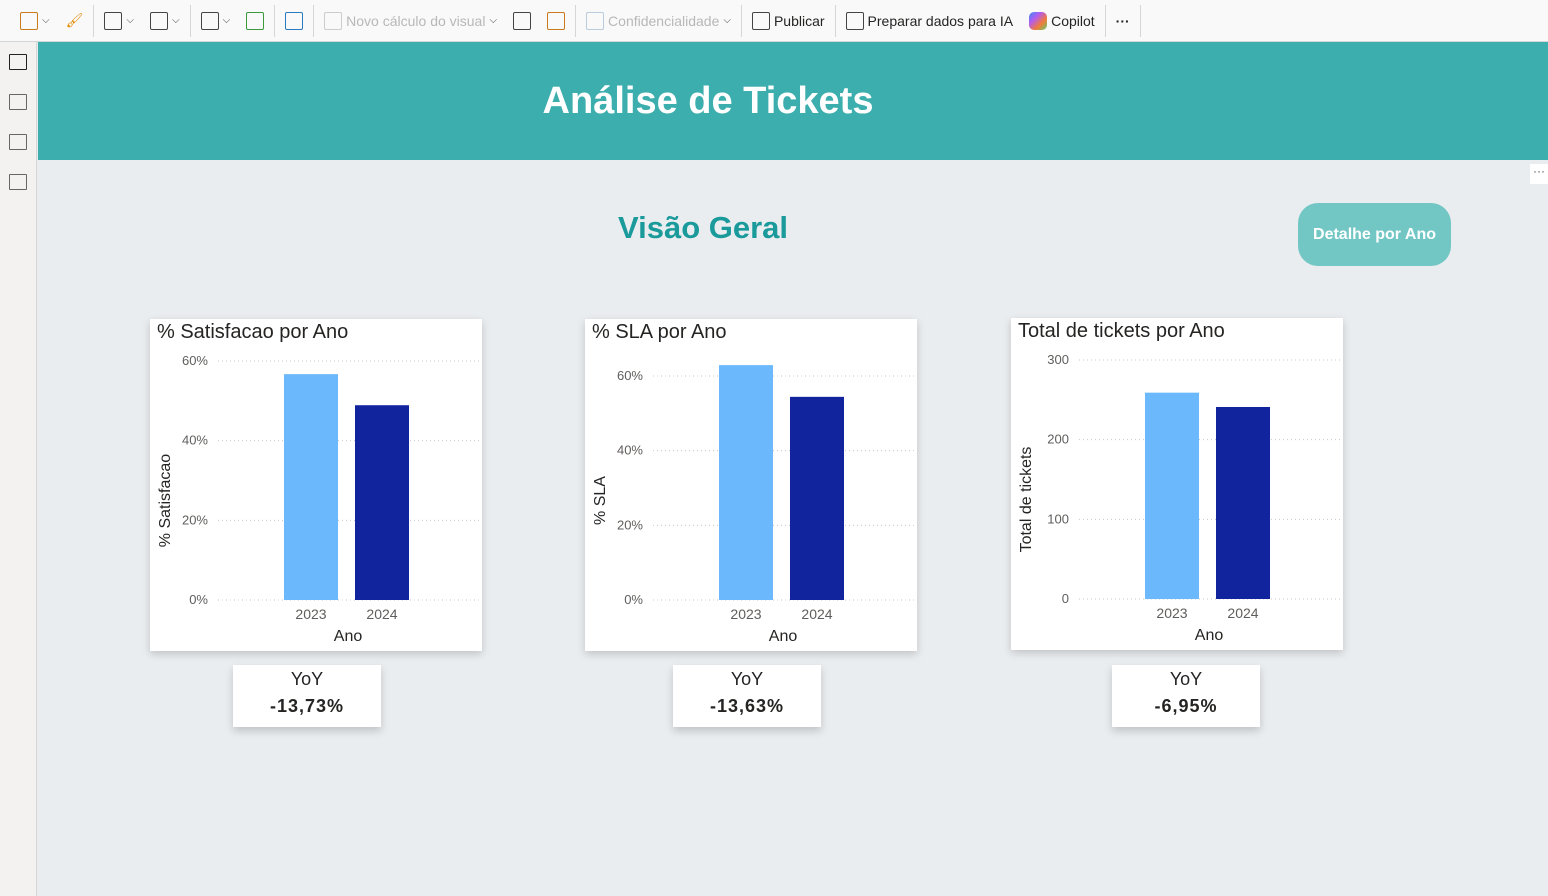 The image size is (1548, 896). Describe the element at coordinates (1062, 21) in the screenshot. I see `copilot-button: Copilot` at that location.